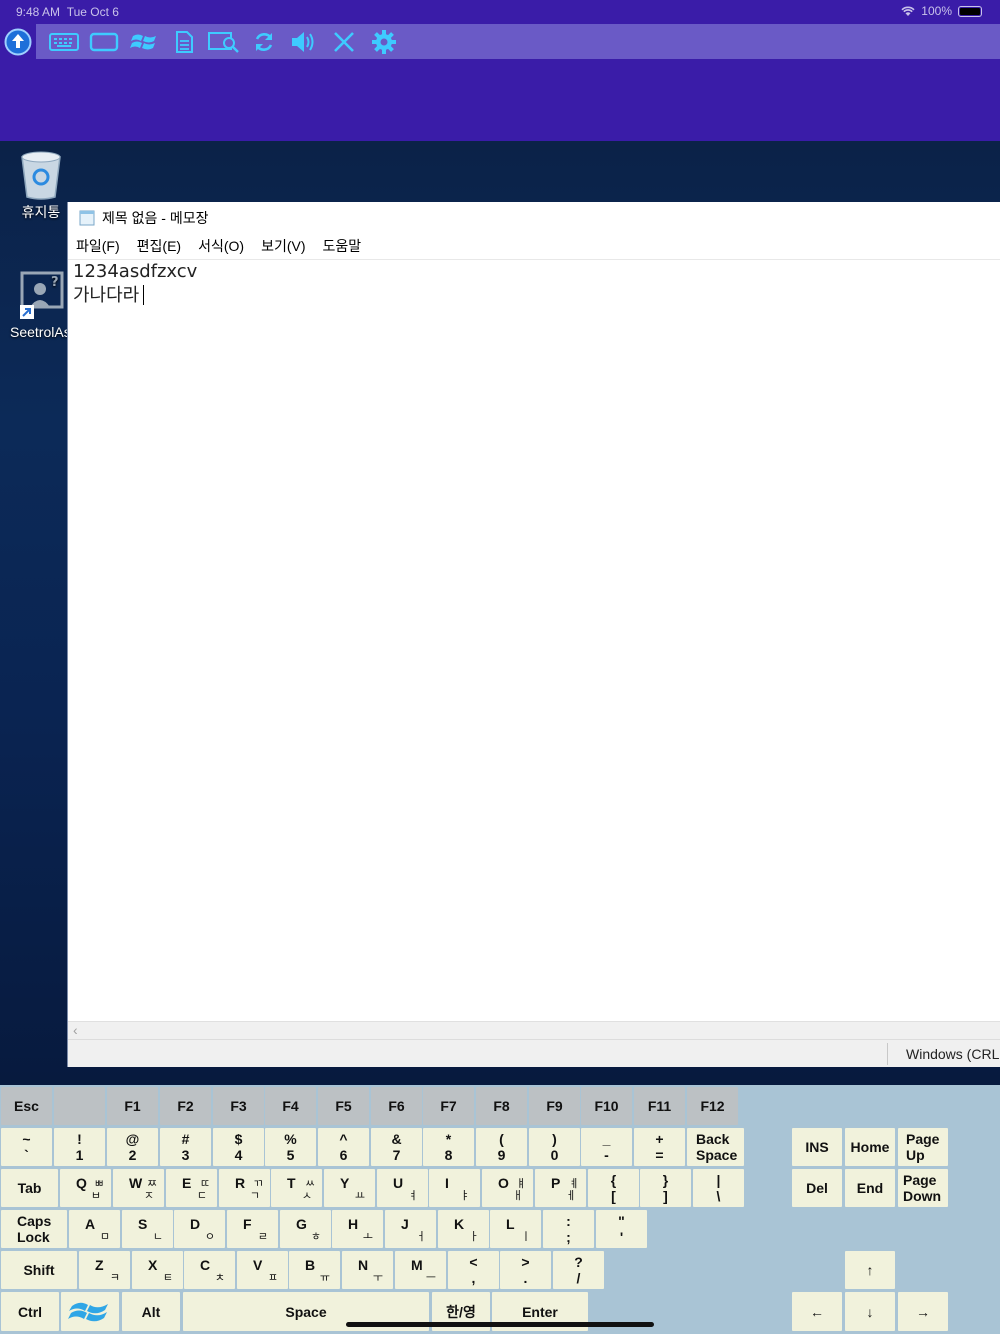 This screenshot has width=1000, height=1334. Describe the element at coordinates (817, 1147) in the screenshot. I see `key-insert: INS` at that location.